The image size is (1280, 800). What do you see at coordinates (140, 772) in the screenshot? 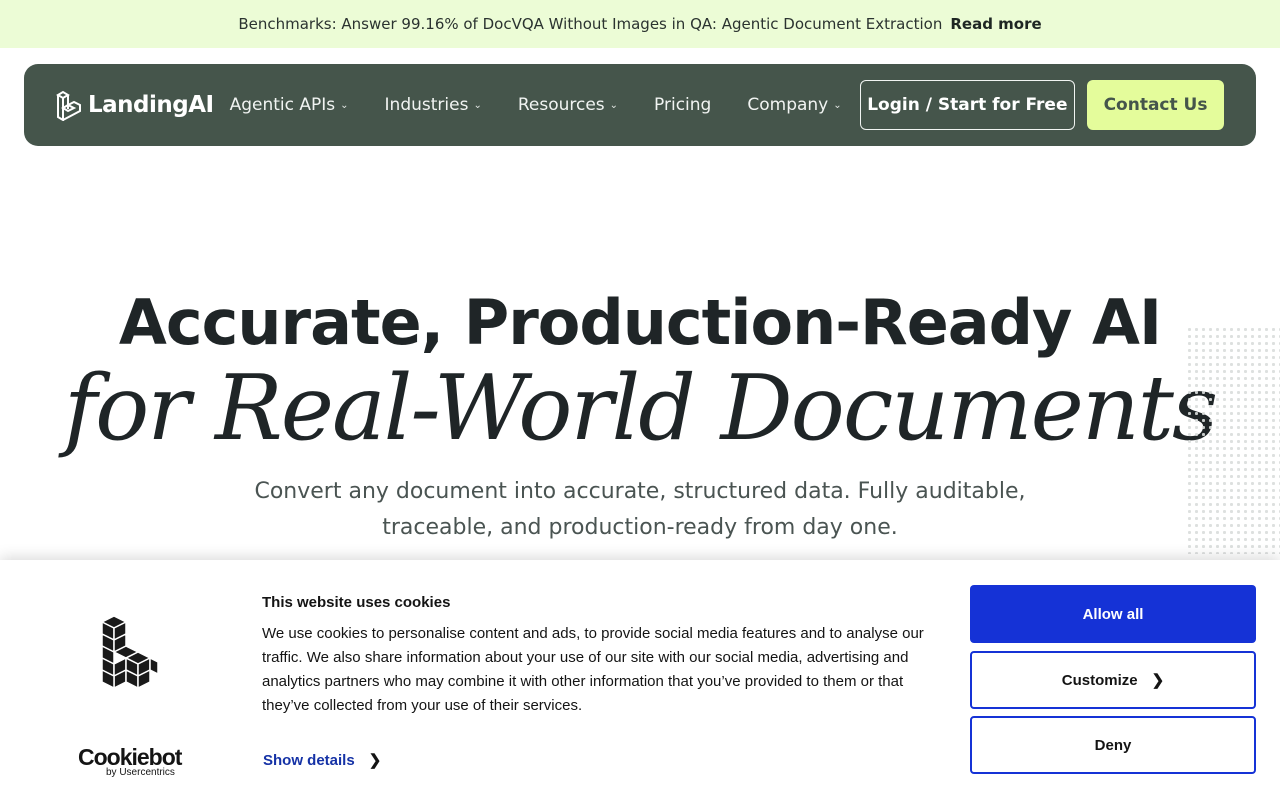
I see `cookiebot-by: by Usercentrics` at bounding box center [140, 772].